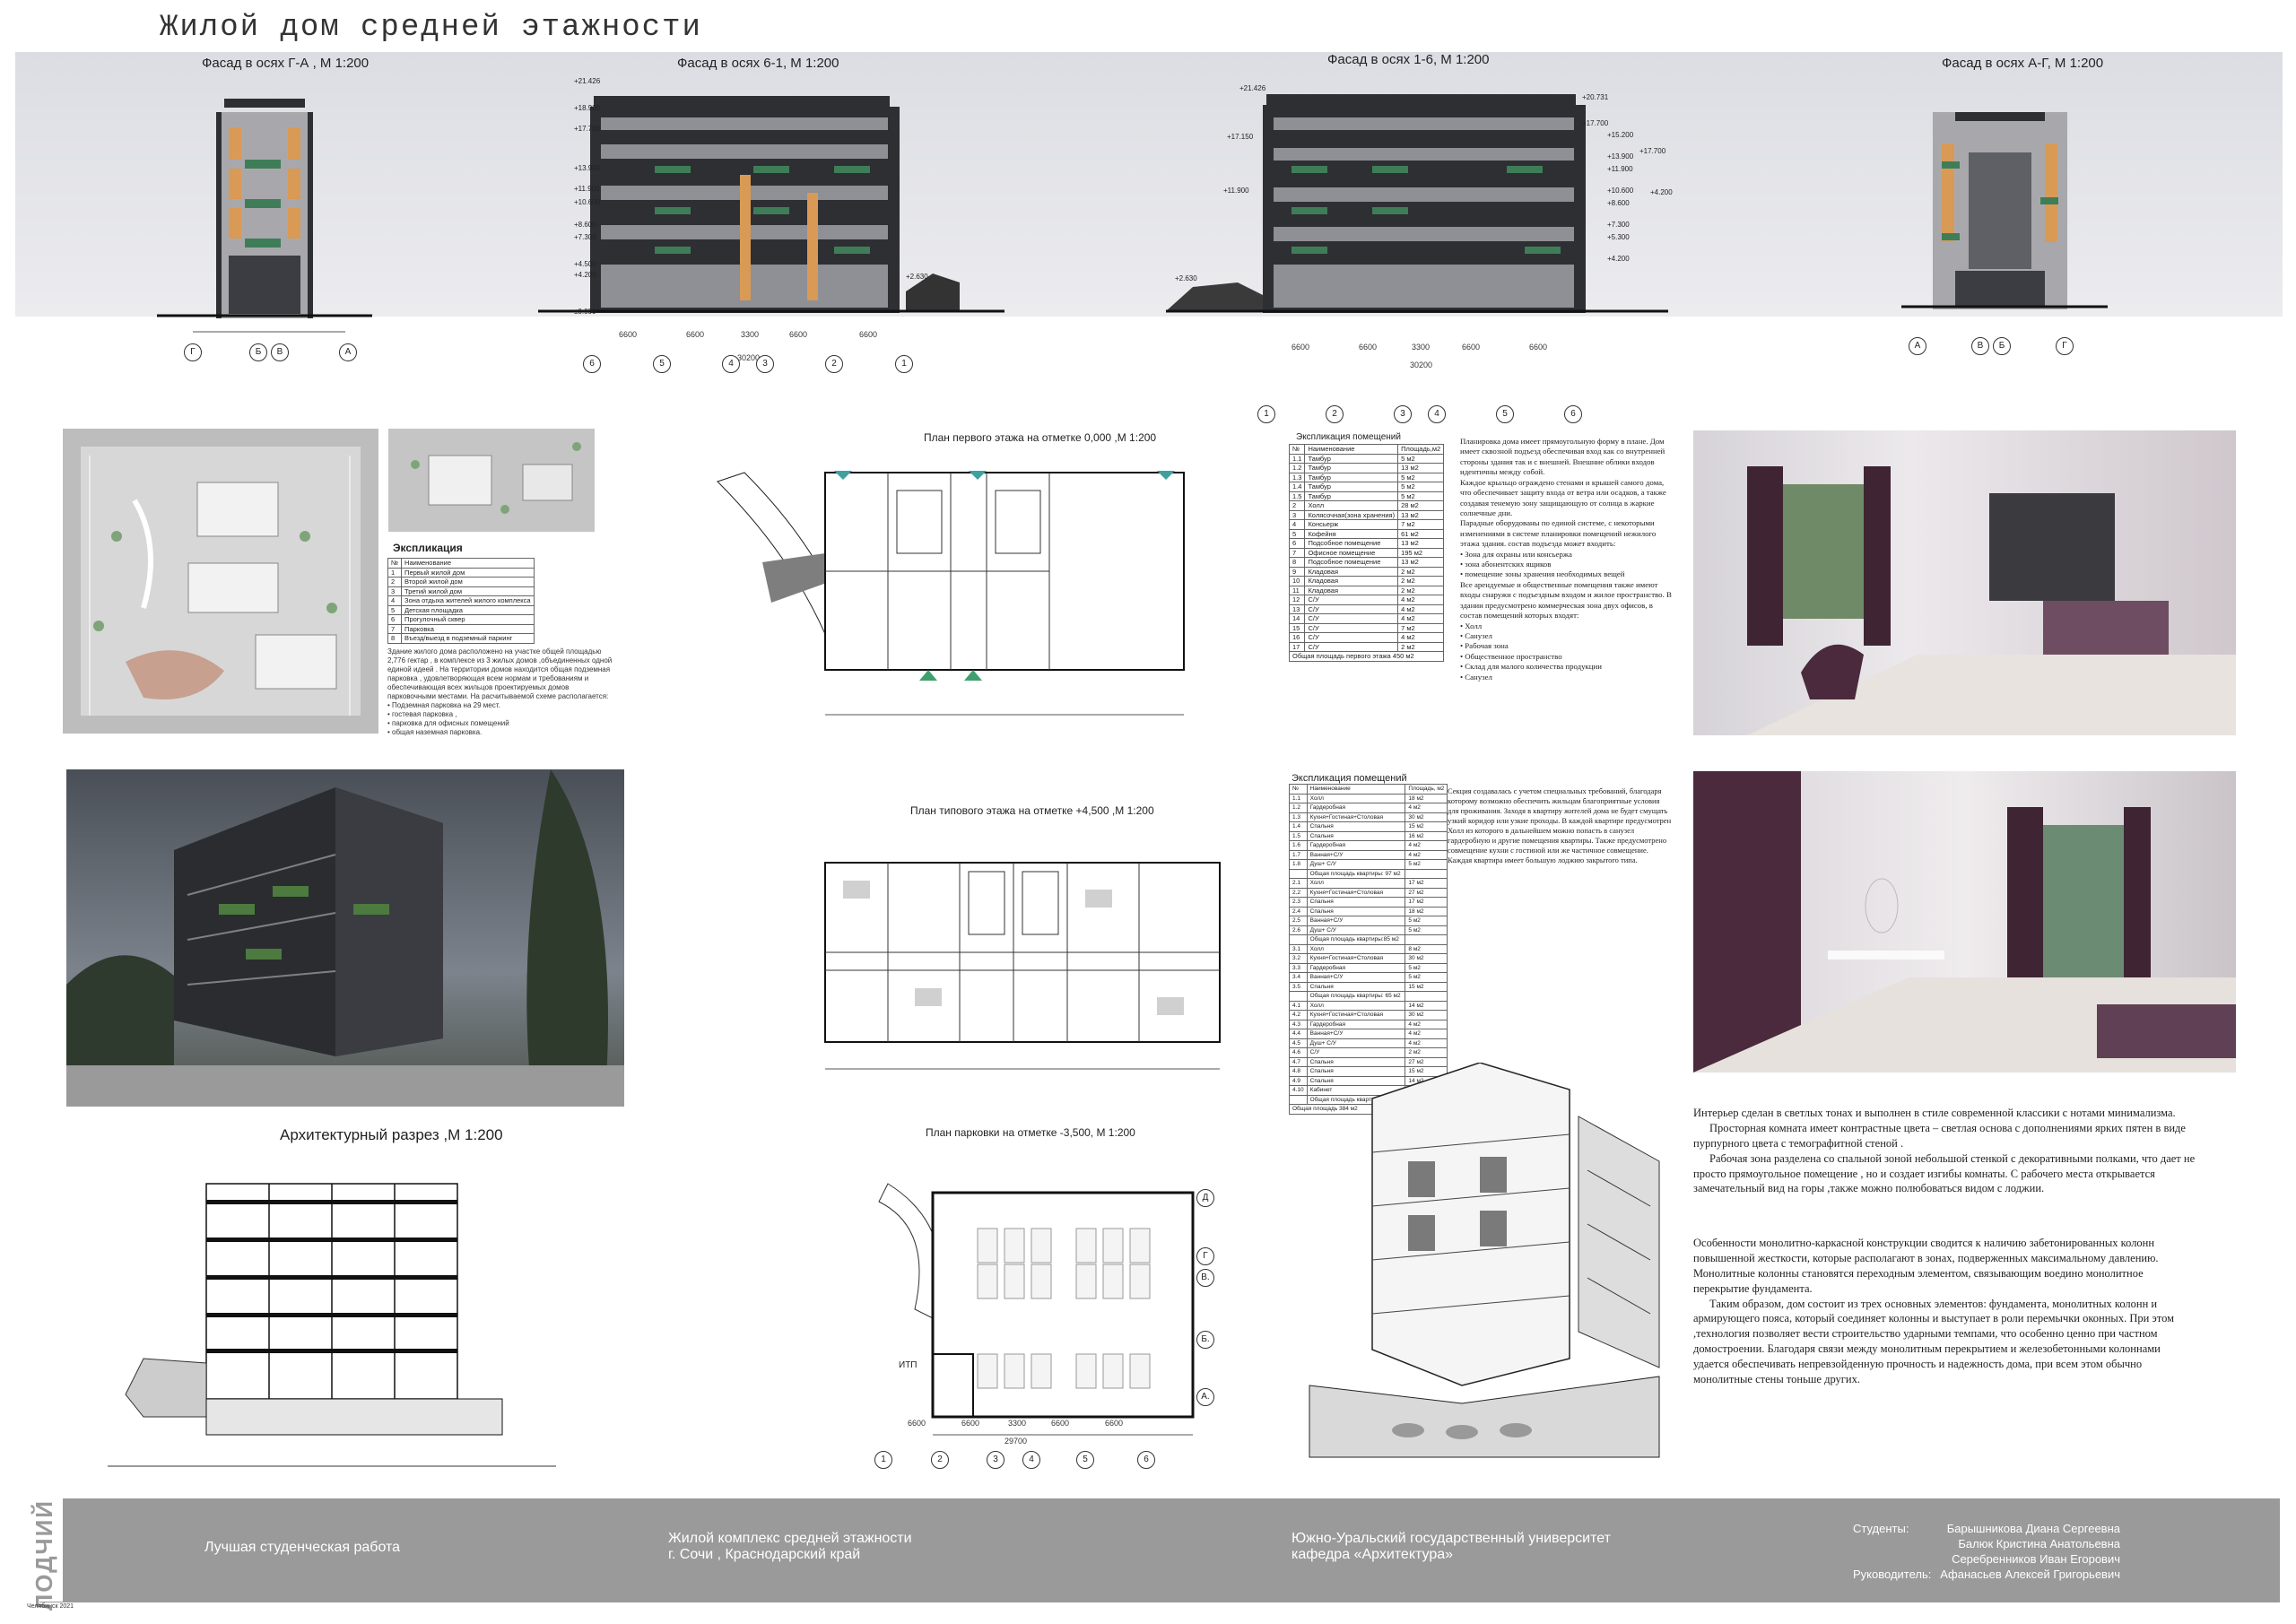  What do you see at coordinates (1297, 590) in the screenshot?
I see `table-cell: 11` at bounding box center [1297, 590].